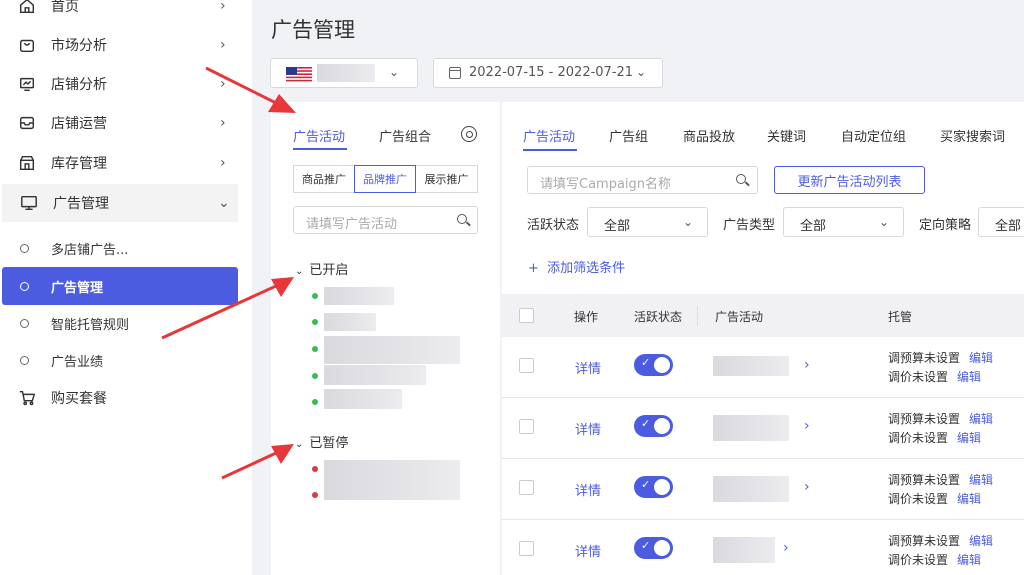 The width and height of the screenshot is (1024, 575). What do you see at coordinates (446, 179) in the screenshot?
I see `segment-sponsored-display: 展示推广` at bounding box center [446, 179].